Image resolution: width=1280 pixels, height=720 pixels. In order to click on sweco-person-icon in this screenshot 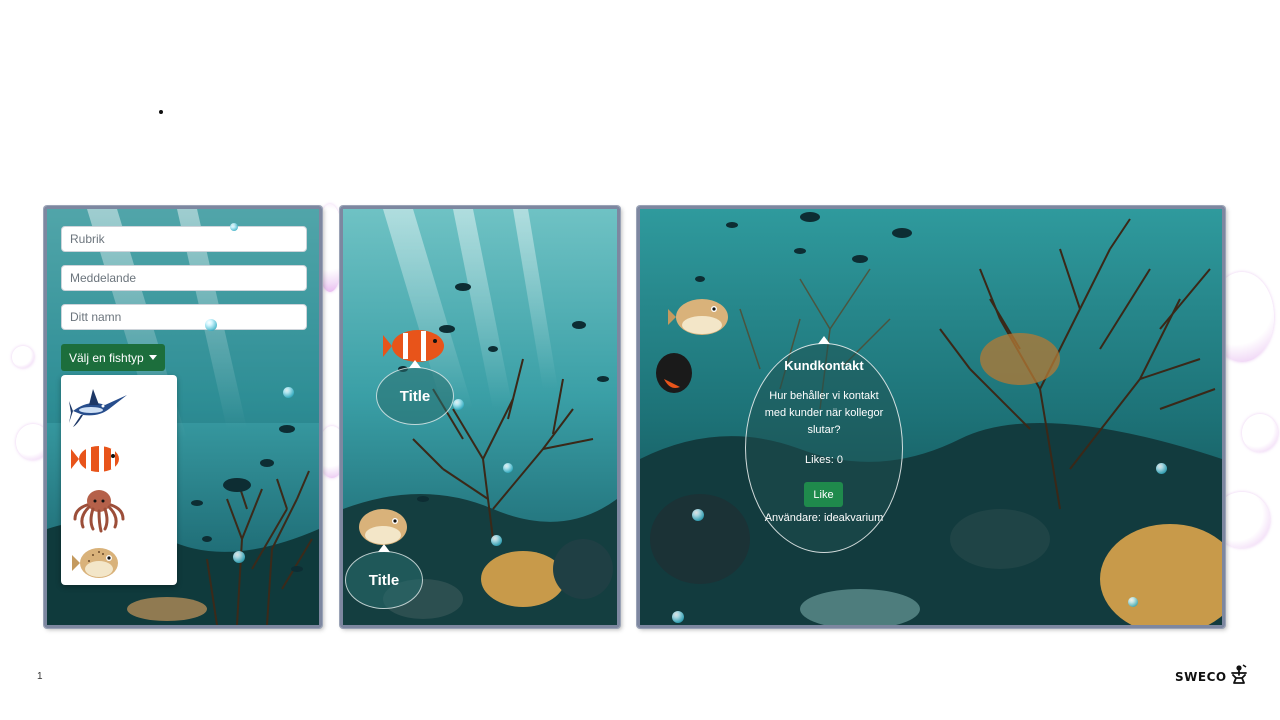, I will do `click(1238, 674)`.